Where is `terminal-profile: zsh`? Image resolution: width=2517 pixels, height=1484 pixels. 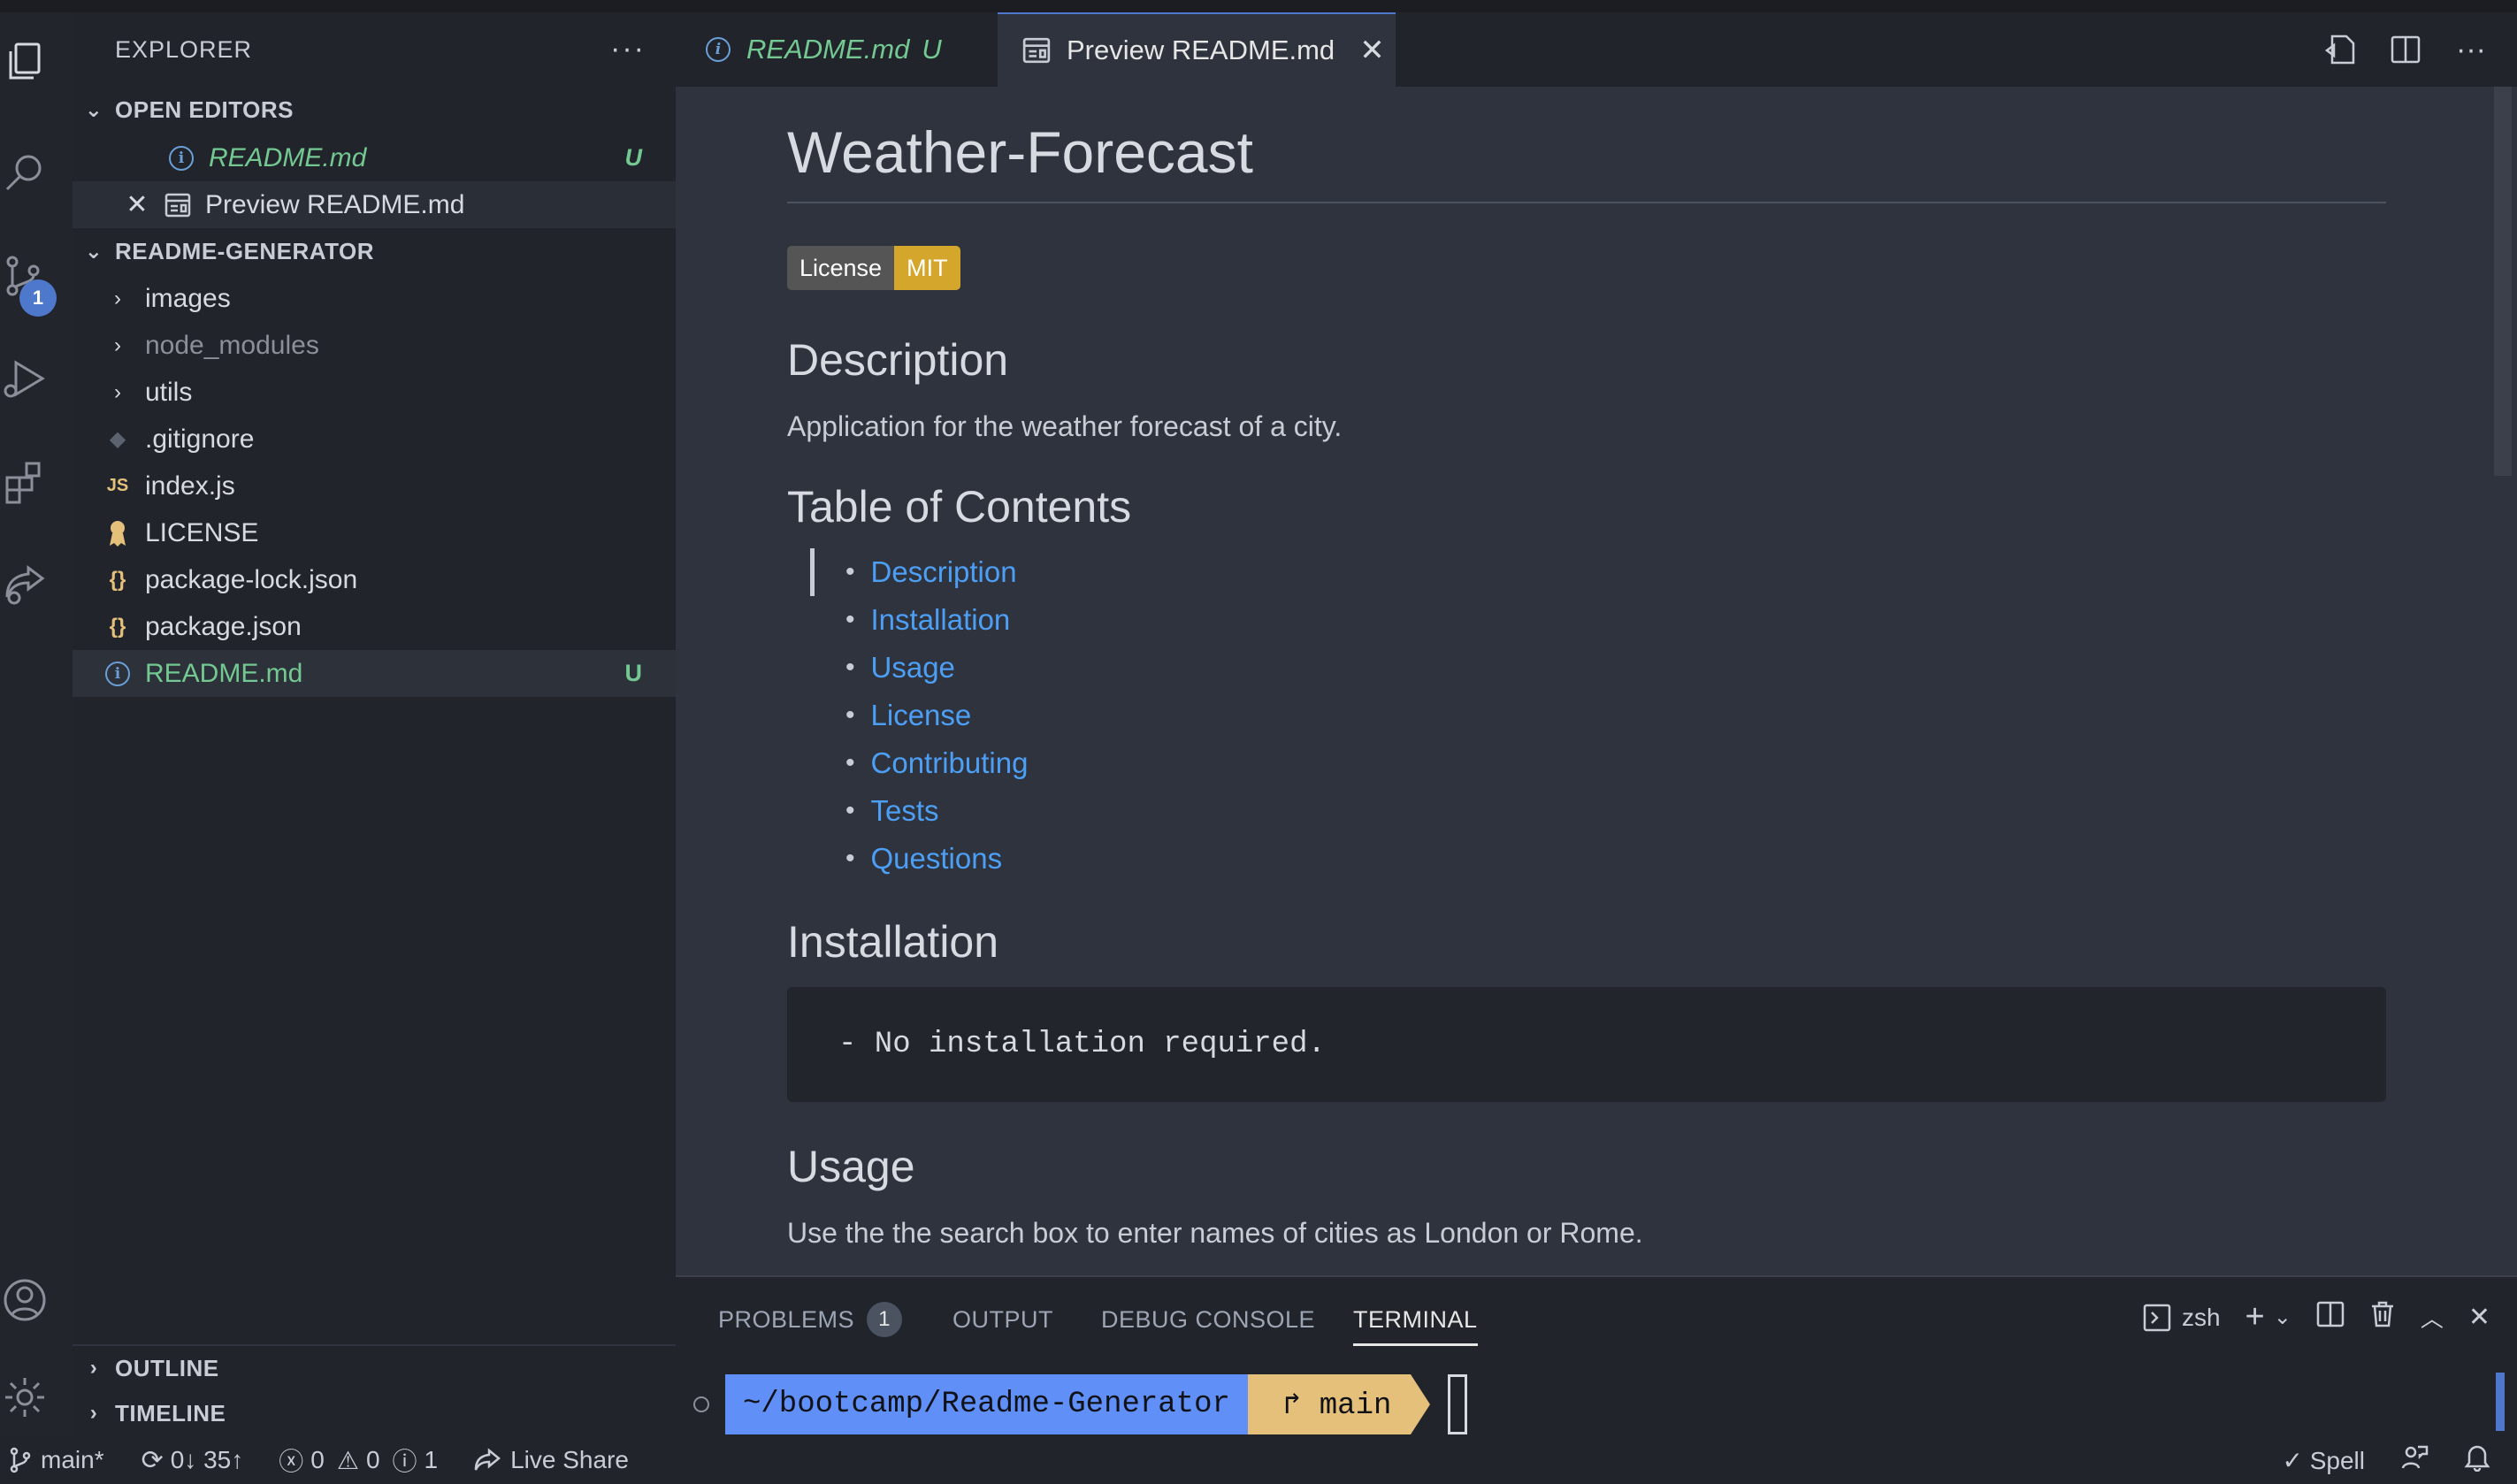 terminal-profile: zsh is located at coordinates (2182, 1318).